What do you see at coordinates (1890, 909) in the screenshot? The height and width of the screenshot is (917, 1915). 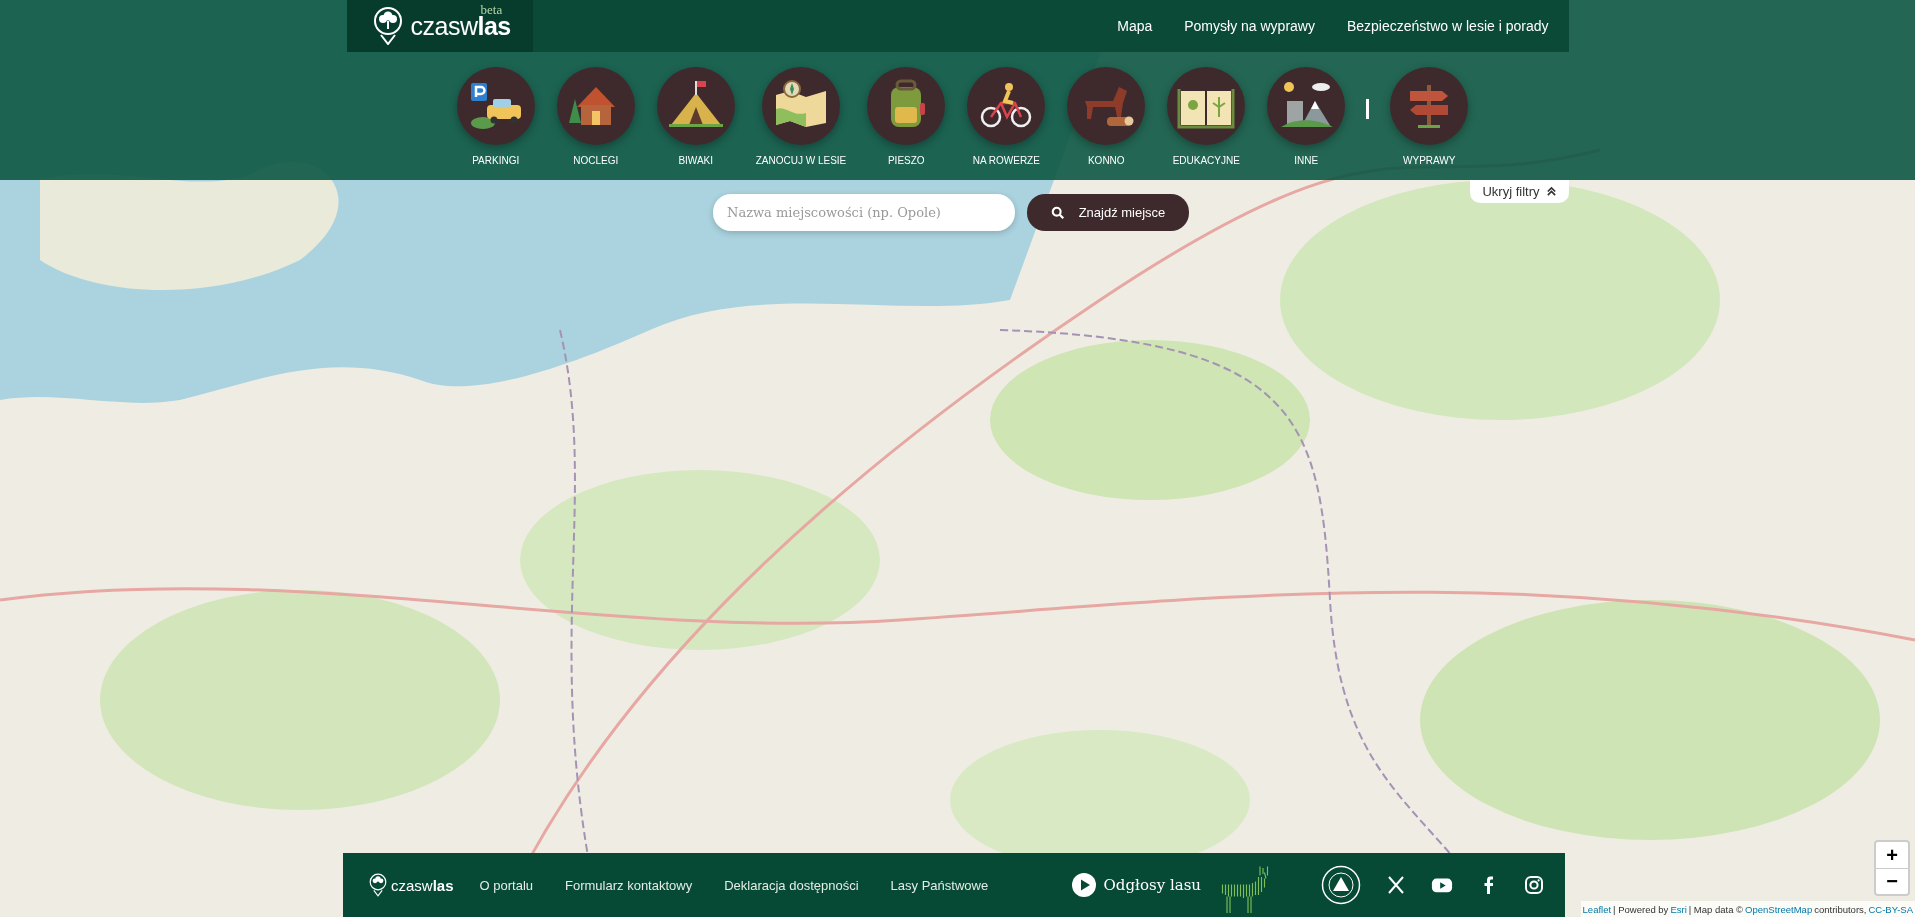 I see `attribution-link: CC-BY-SA` at bounding box center [1890, 909].